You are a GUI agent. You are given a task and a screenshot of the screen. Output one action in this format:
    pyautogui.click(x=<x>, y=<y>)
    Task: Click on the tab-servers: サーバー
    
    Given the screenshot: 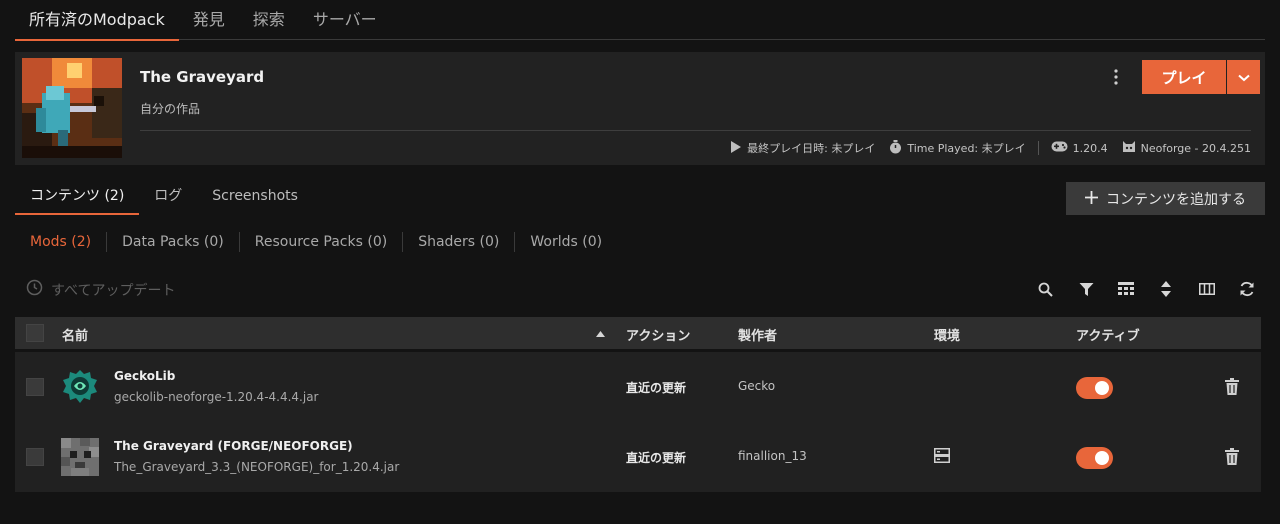 What is the action you would take?
    pyautogui.click(x=345, y=20)
    